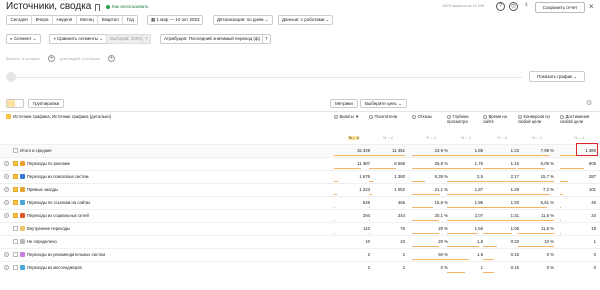 The image size is (600, 290). Describe the element at coordinates (501, 119) in the screenshot. I see `column-header: Время на сайте` at that location.